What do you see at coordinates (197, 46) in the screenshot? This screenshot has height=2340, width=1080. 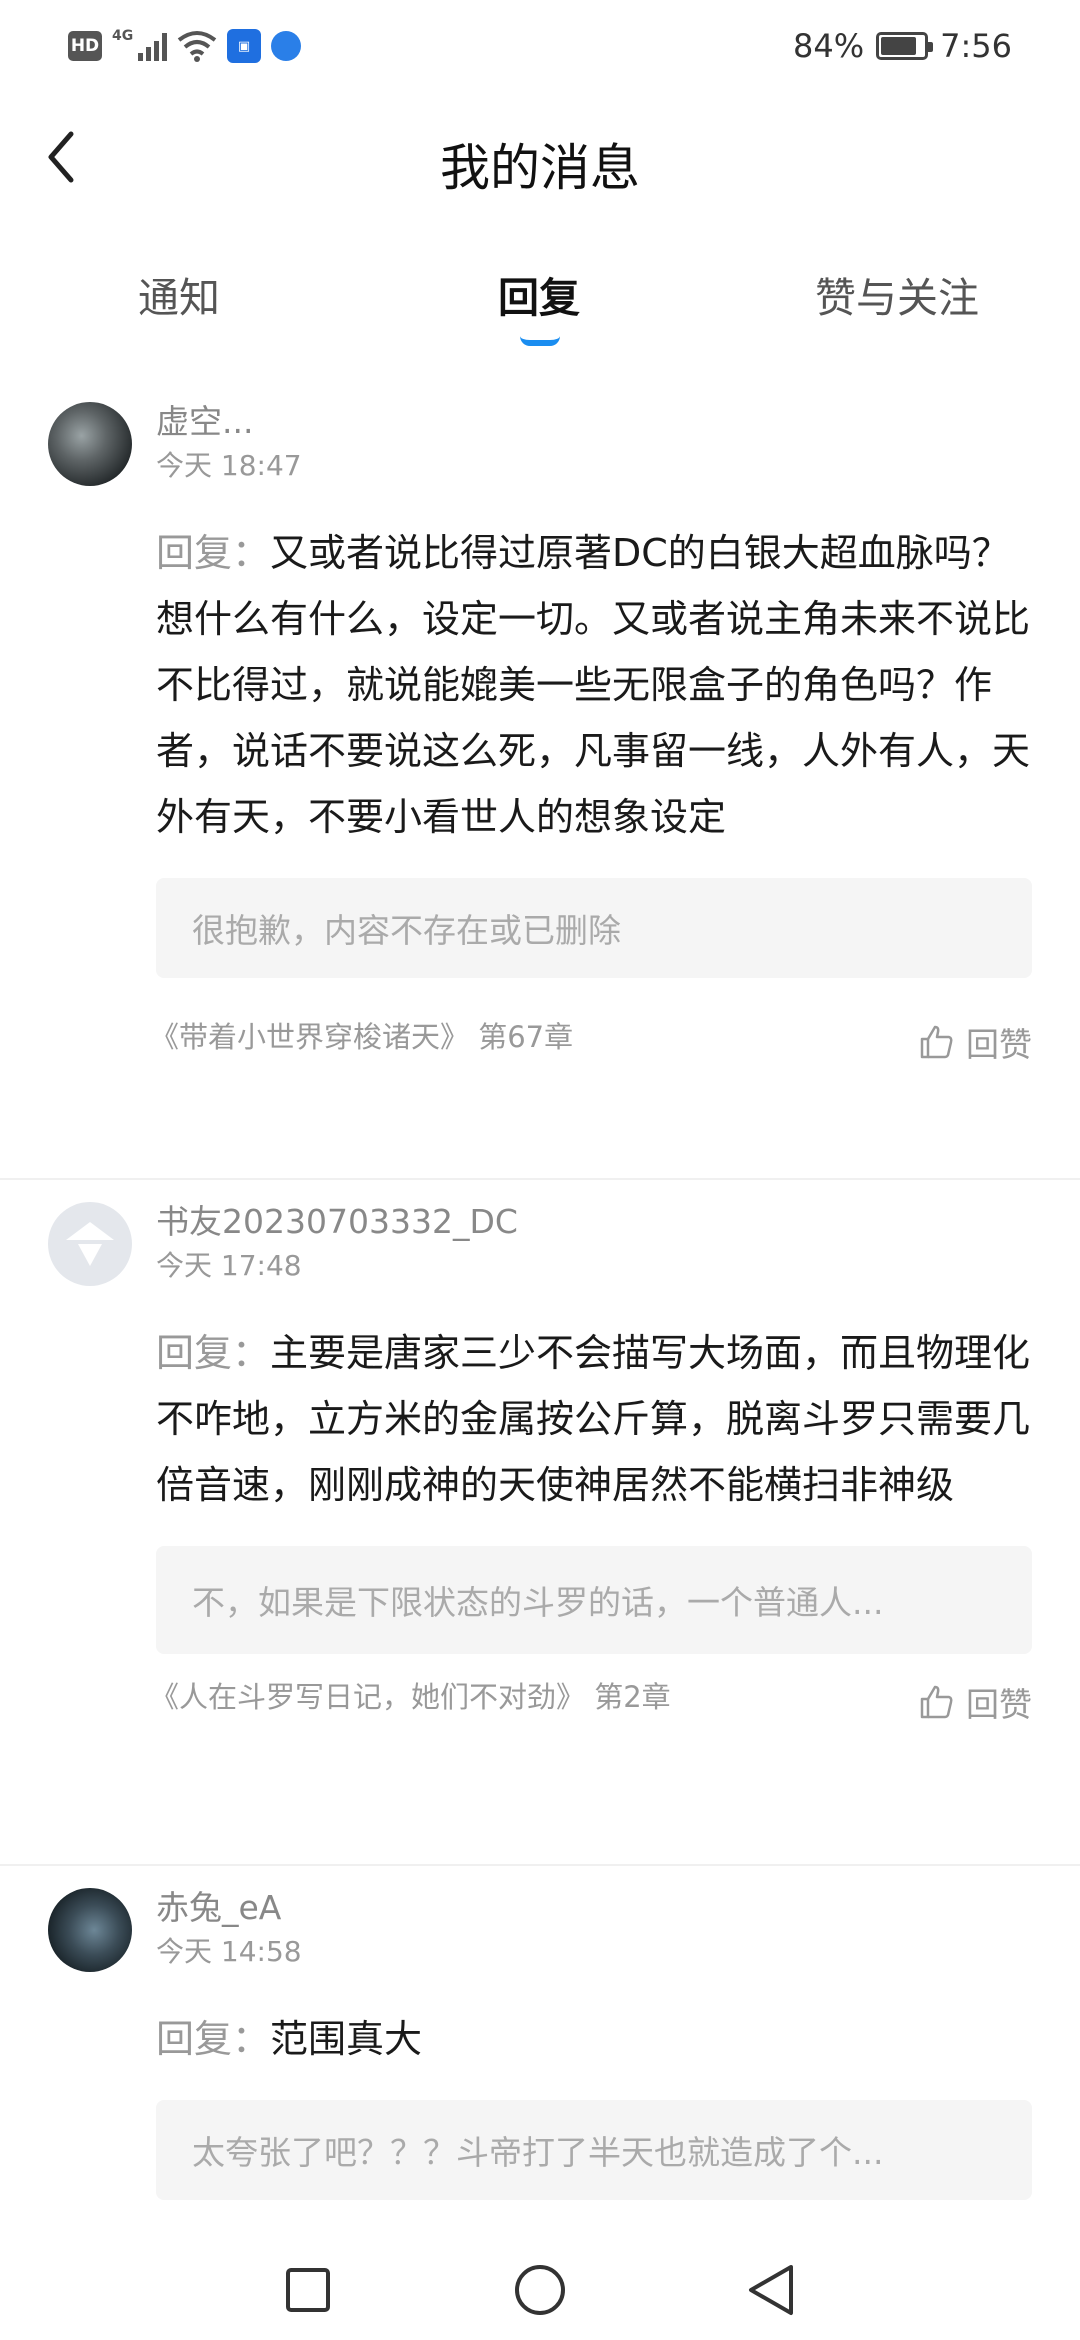 I see `wifi-icon` at bounding box center [197, 46].